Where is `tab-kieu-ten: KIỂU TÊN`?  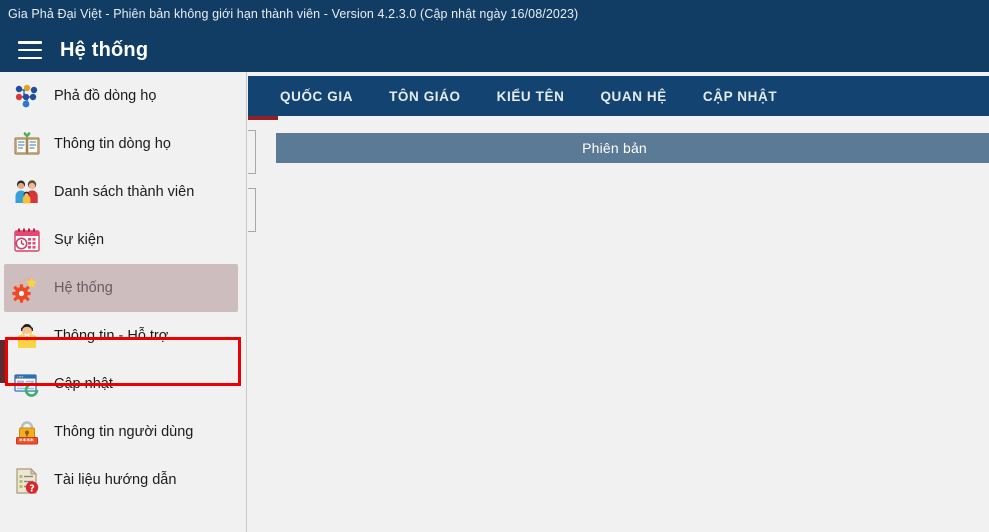
tab-kieu-ten: KIỂU TÊN is located at coordinates (531, 96).